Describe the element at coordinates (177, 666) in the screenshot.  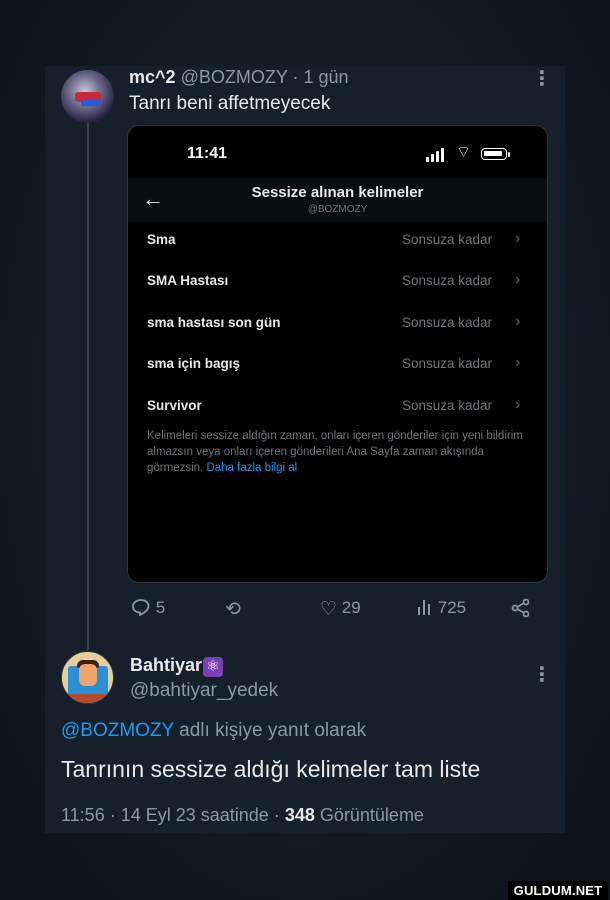
I see `display-name: Bahtiyar ⚛` at that location.